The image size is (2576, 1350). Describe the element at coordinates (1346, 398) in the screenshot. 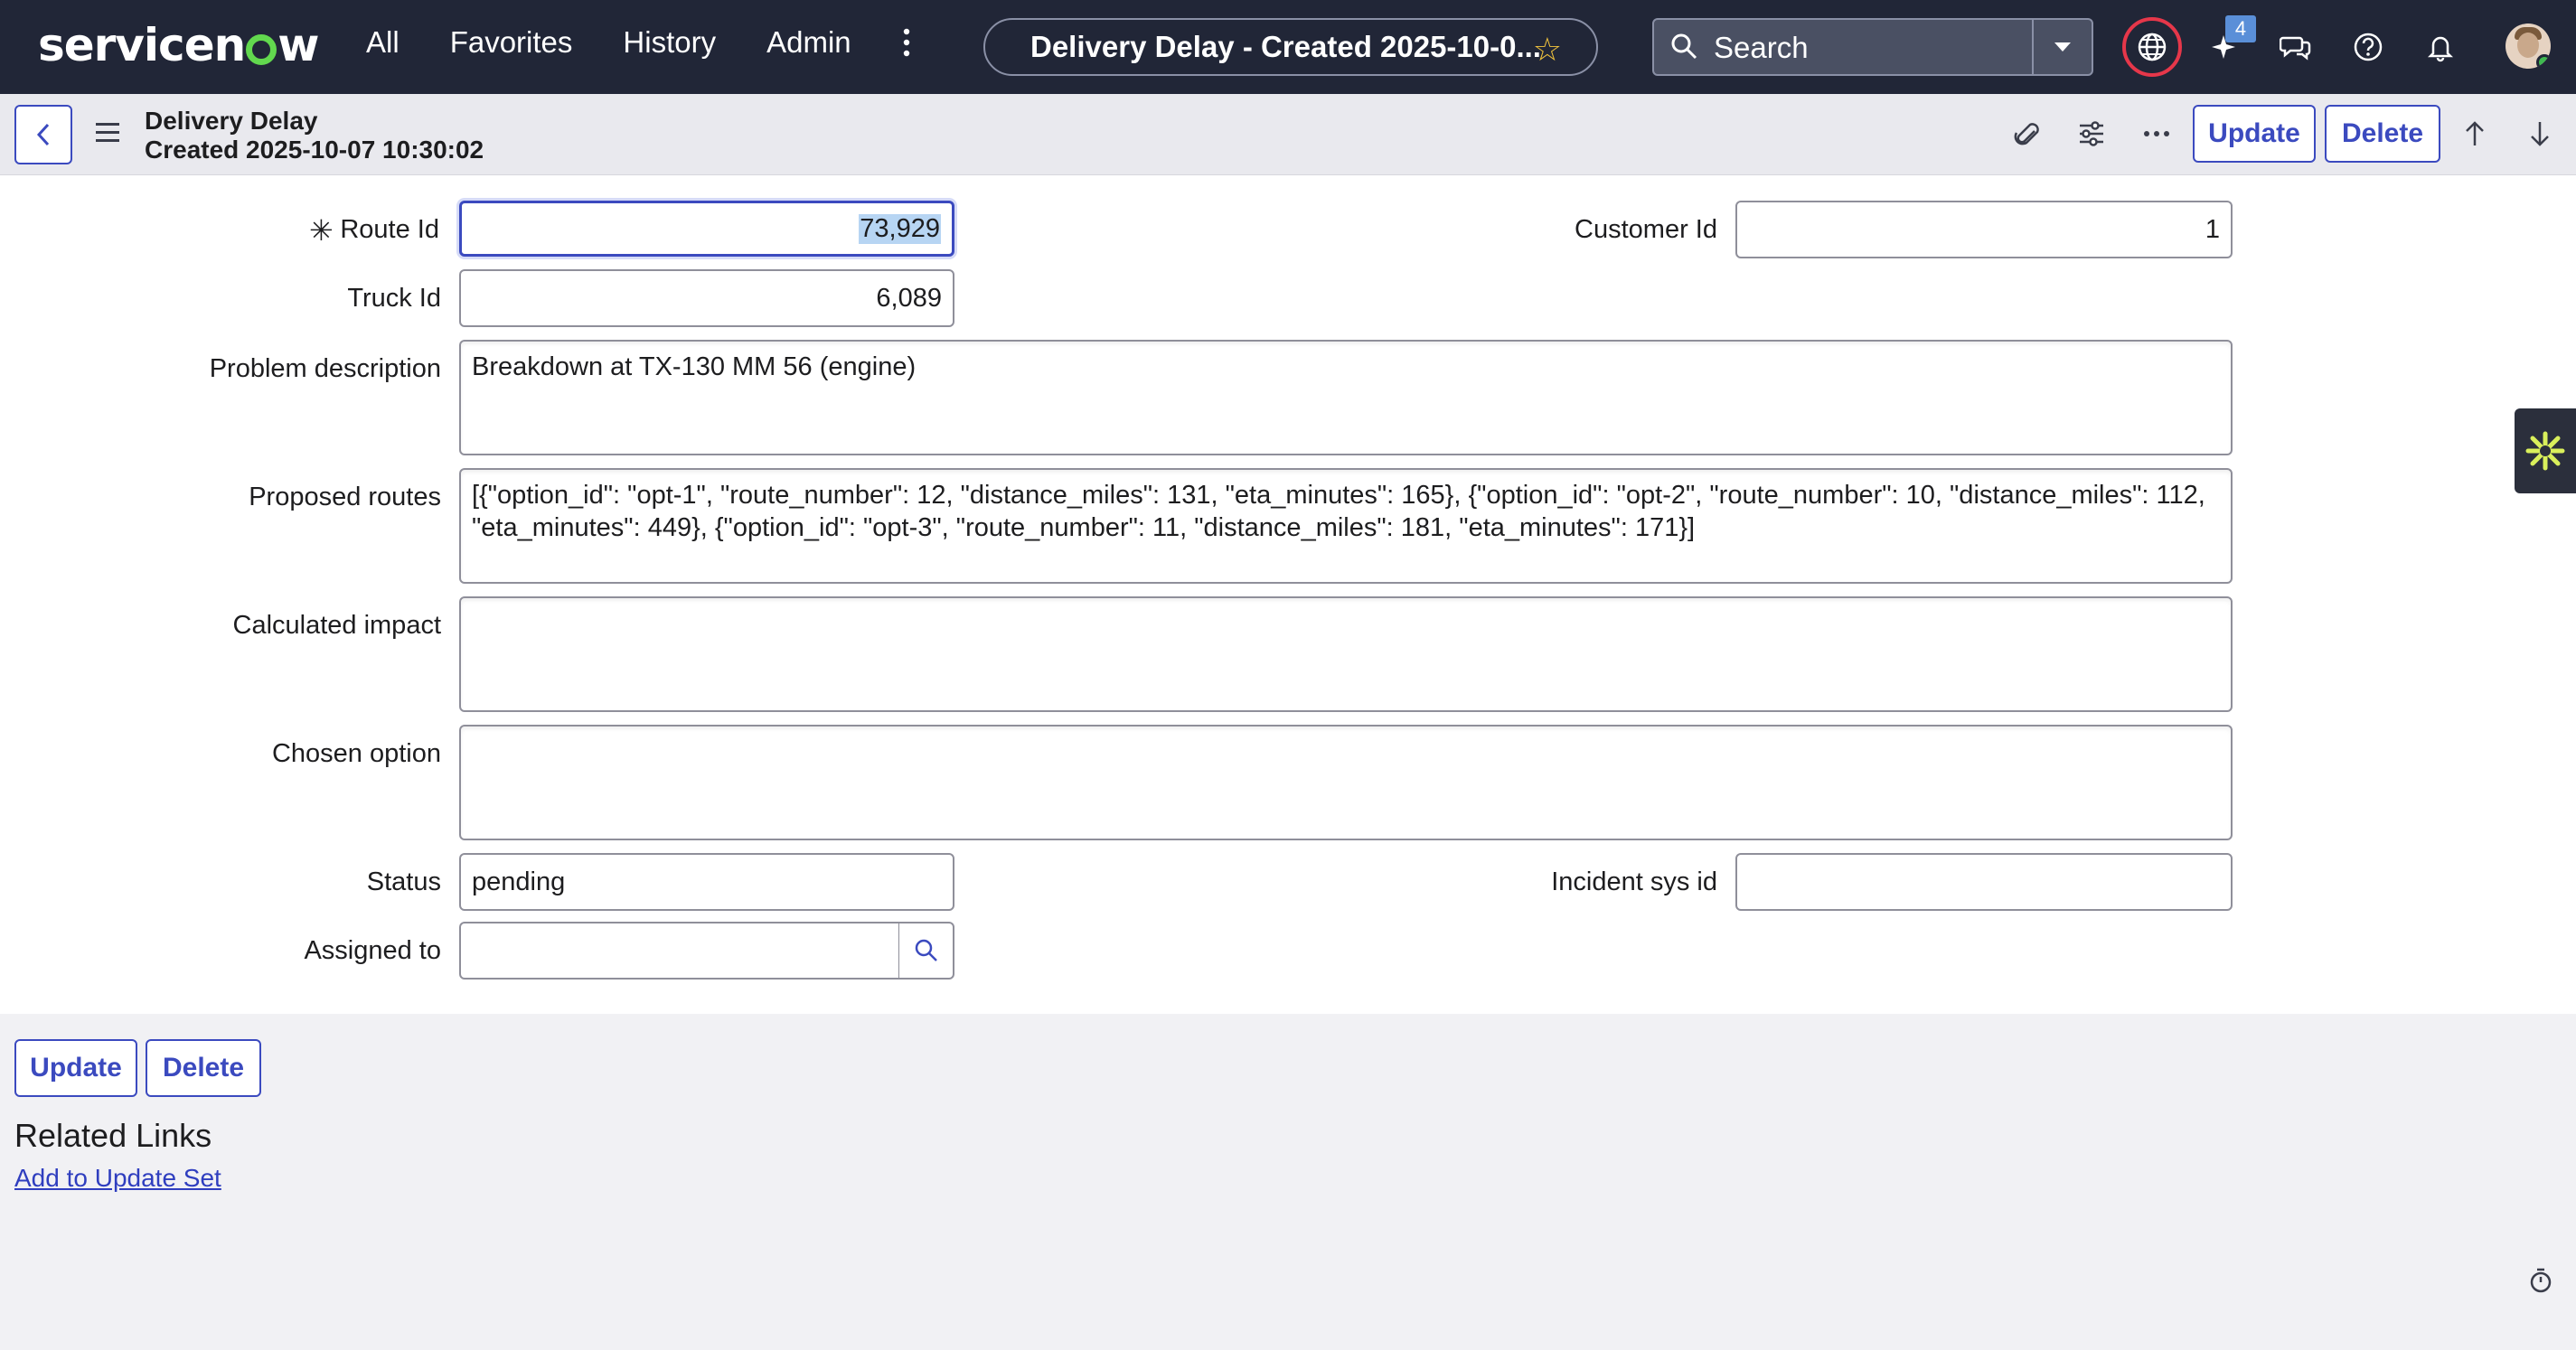

I see `problem-description-textarea: Breakdown at TX-130 MM 56 (engine)` at that location.